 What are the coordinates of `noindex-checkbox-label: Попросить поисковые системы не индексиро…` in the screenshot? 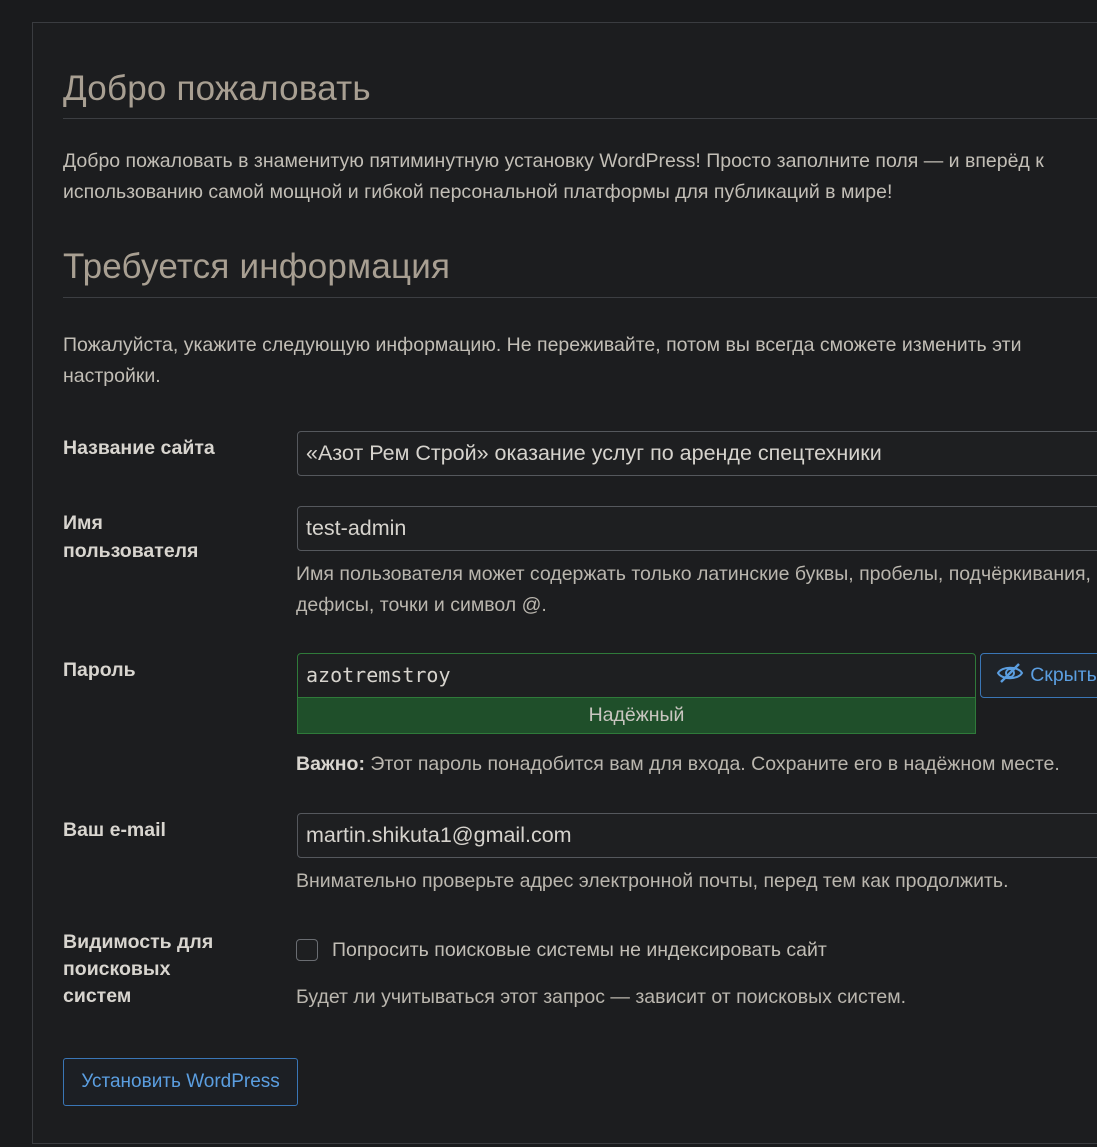 It's located at (579, 950).